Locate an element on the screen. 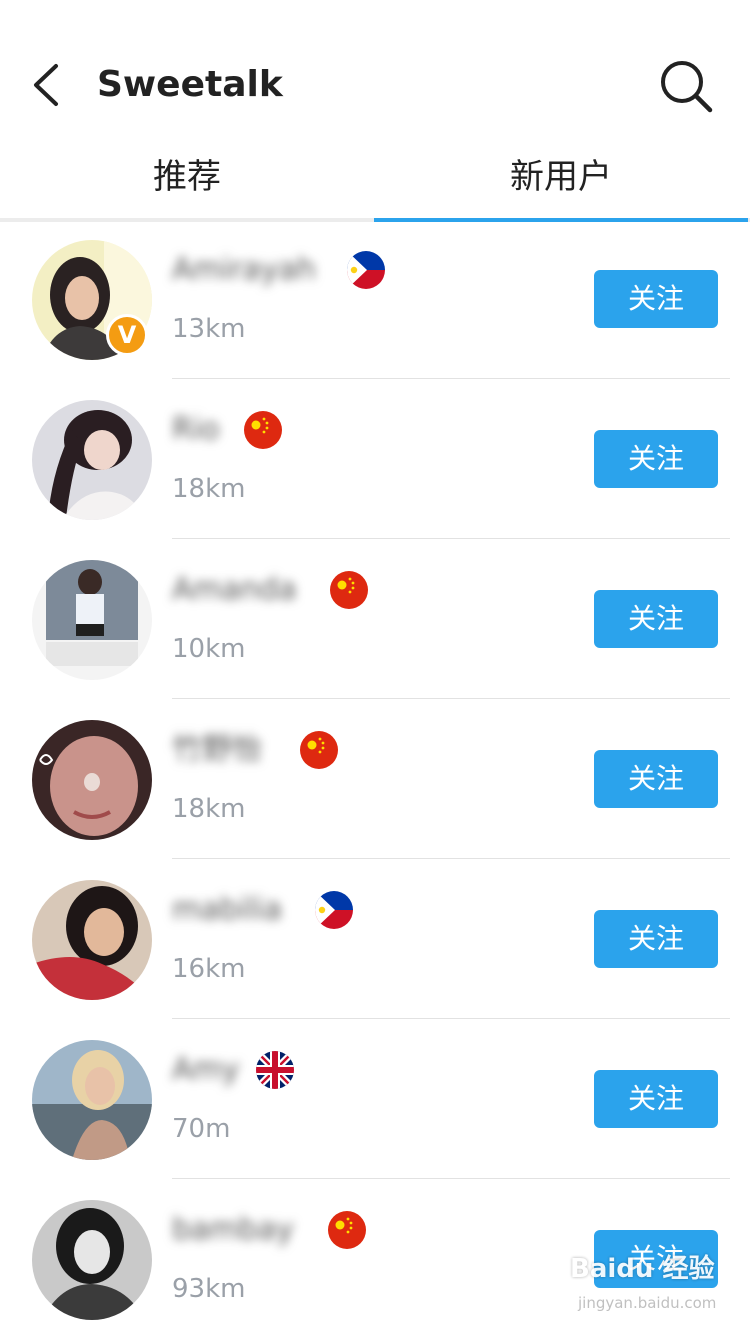  distance: 70m is located at coordinates (201, 1129).